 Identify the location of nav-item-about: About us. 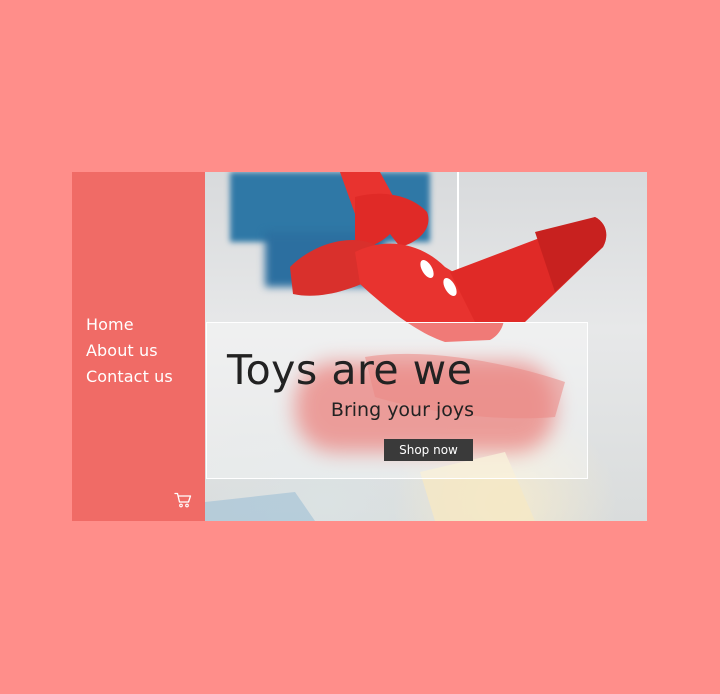
(129, 351).